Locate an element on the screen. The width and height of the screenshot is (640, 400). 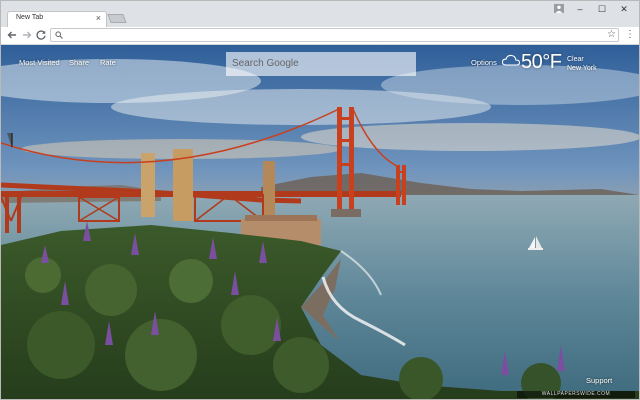
maximize-button: ☐ is located at coordinates (602, 9).